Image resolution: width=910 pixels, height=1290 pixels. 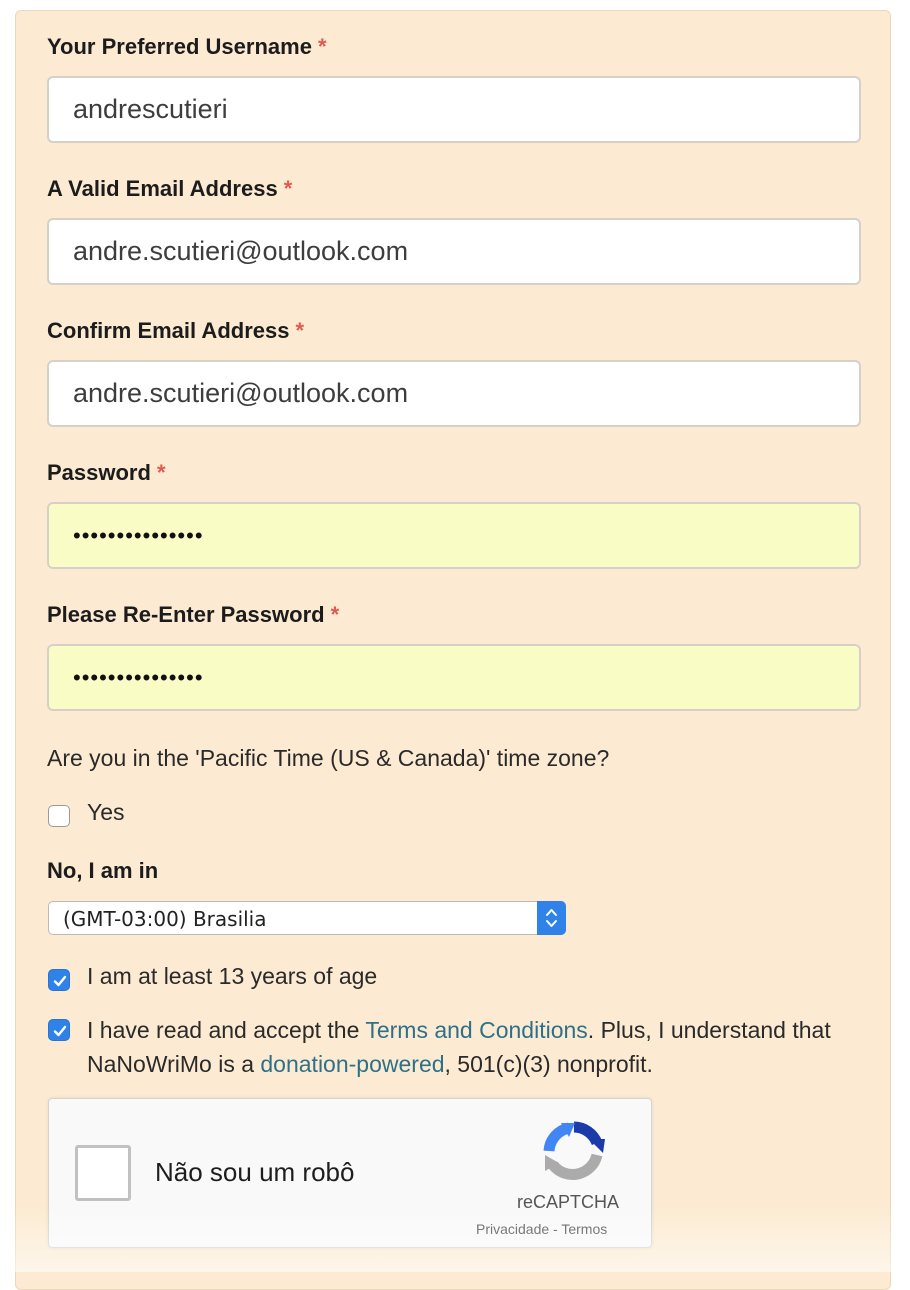 What do you see at coordinates (551, 918) in the screenshot?
I see `select-arrows-icon` at bounding box center [551, 918].